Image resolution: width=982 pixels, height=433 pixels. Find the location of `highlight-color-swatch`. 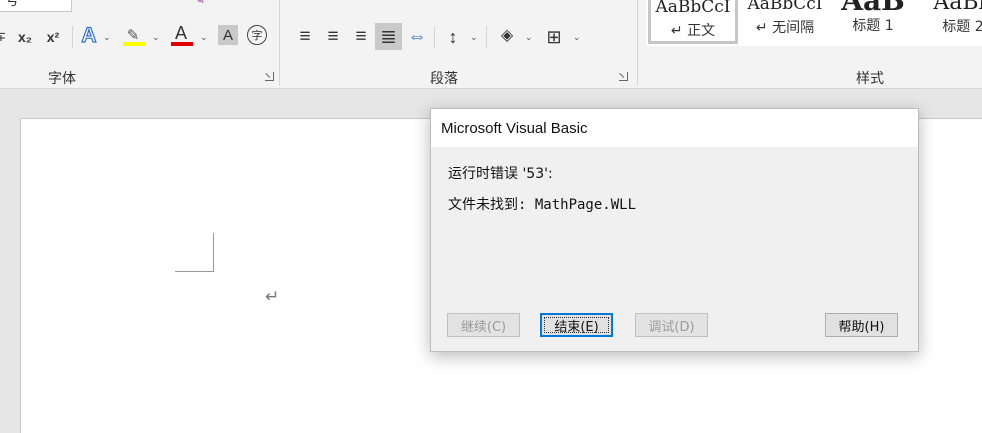

highlight-color-swatch is located at coordinates (134, 44).